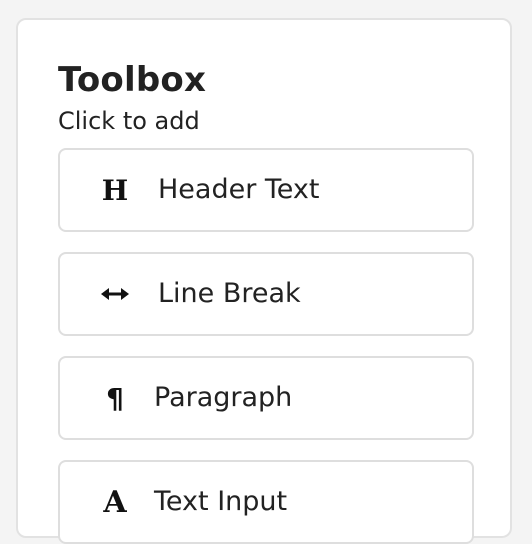 The image size is (532, 544). Describe the element at coordinates (229, 293) in the screenshot. I see `toolbox-item-label: Line Break` at that location.